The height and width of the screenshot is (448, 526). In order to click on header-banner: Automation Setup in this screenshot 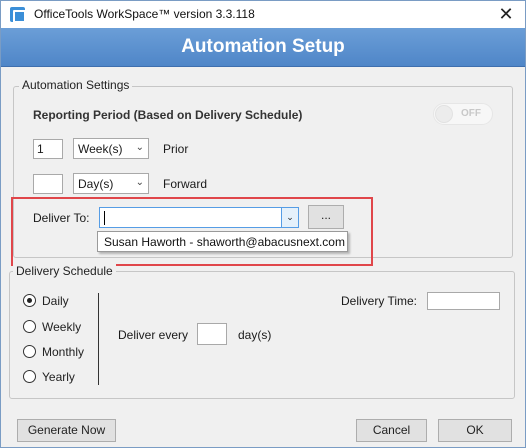, I will do `click(263, 47)`.